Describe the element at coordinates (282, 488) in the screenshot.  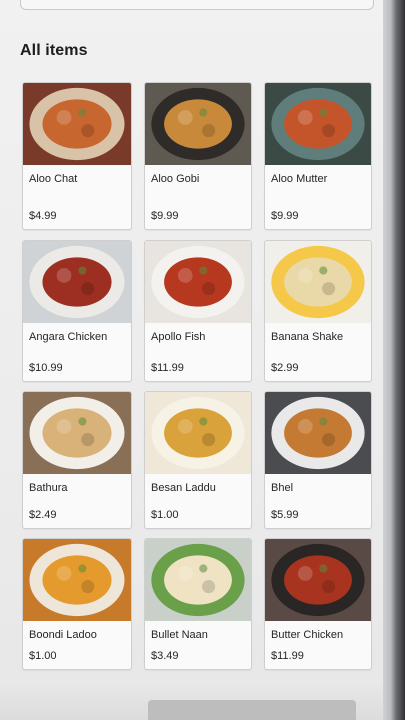
I see `menu-item-name: Bhel` at that location.